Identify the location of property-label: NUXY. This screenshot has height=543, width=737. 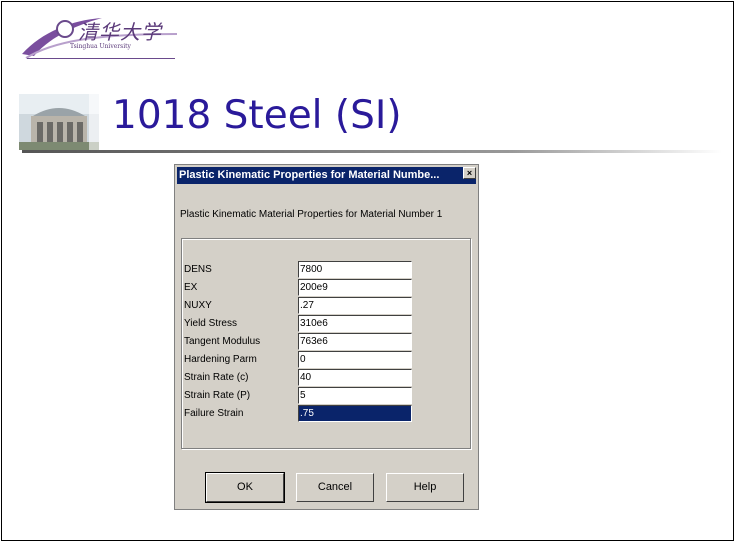
(198, 305).